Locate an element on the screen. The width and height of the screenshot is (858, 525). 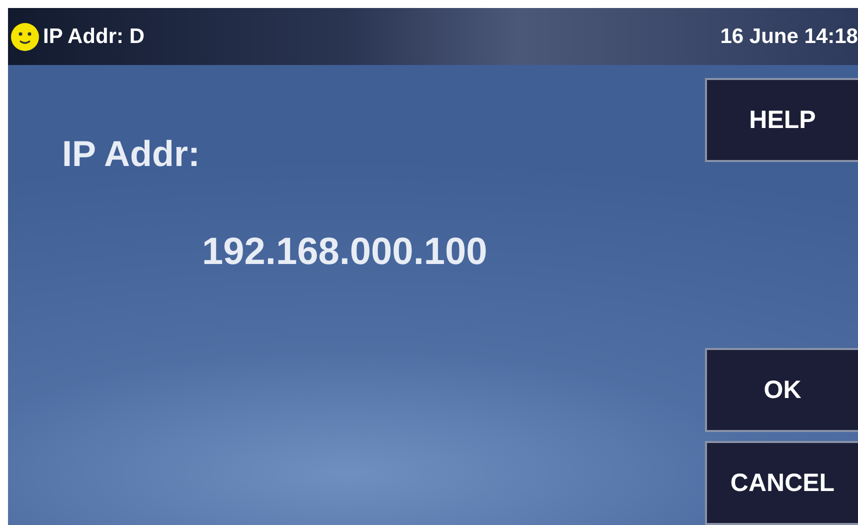
smiley-icon is located at coordinates (25, 37).